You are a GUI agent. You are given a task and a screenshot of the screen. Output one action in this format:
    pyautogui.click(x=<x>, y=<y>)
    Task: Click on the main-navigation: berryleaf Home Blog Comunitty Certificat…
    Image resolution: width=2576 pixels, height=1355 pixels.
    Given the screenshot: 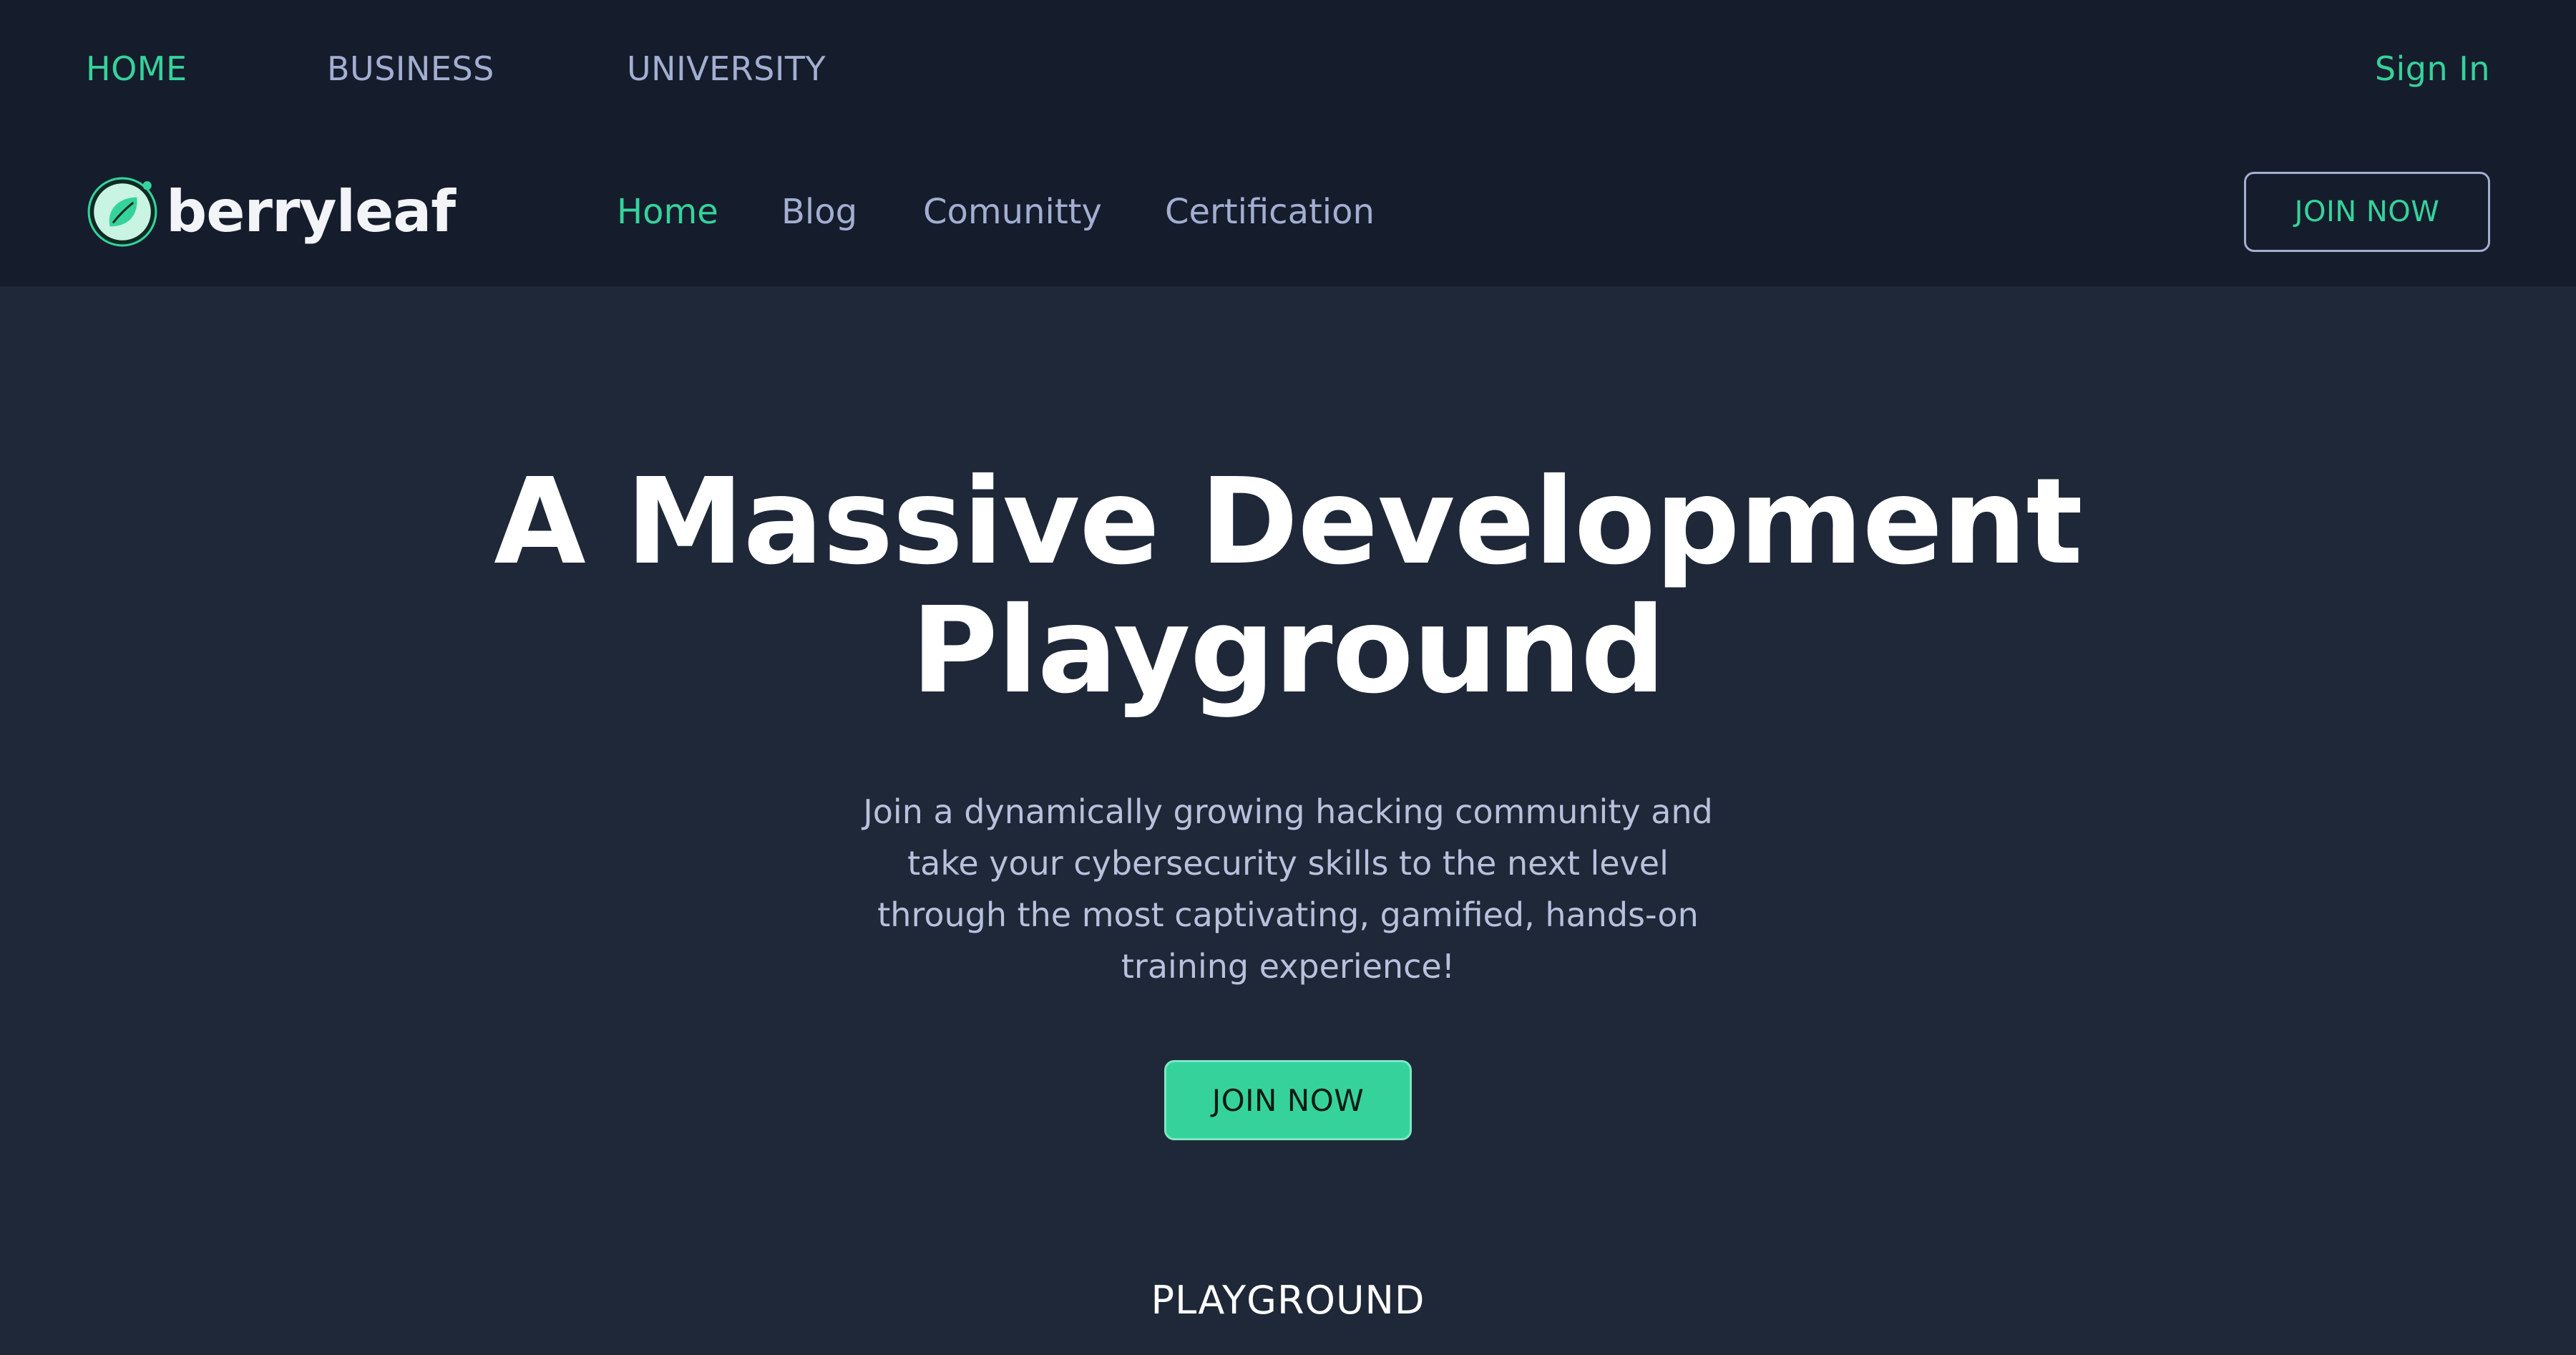 What is the action you would take?
    pyautogui.click(x=1288, y=214)
    